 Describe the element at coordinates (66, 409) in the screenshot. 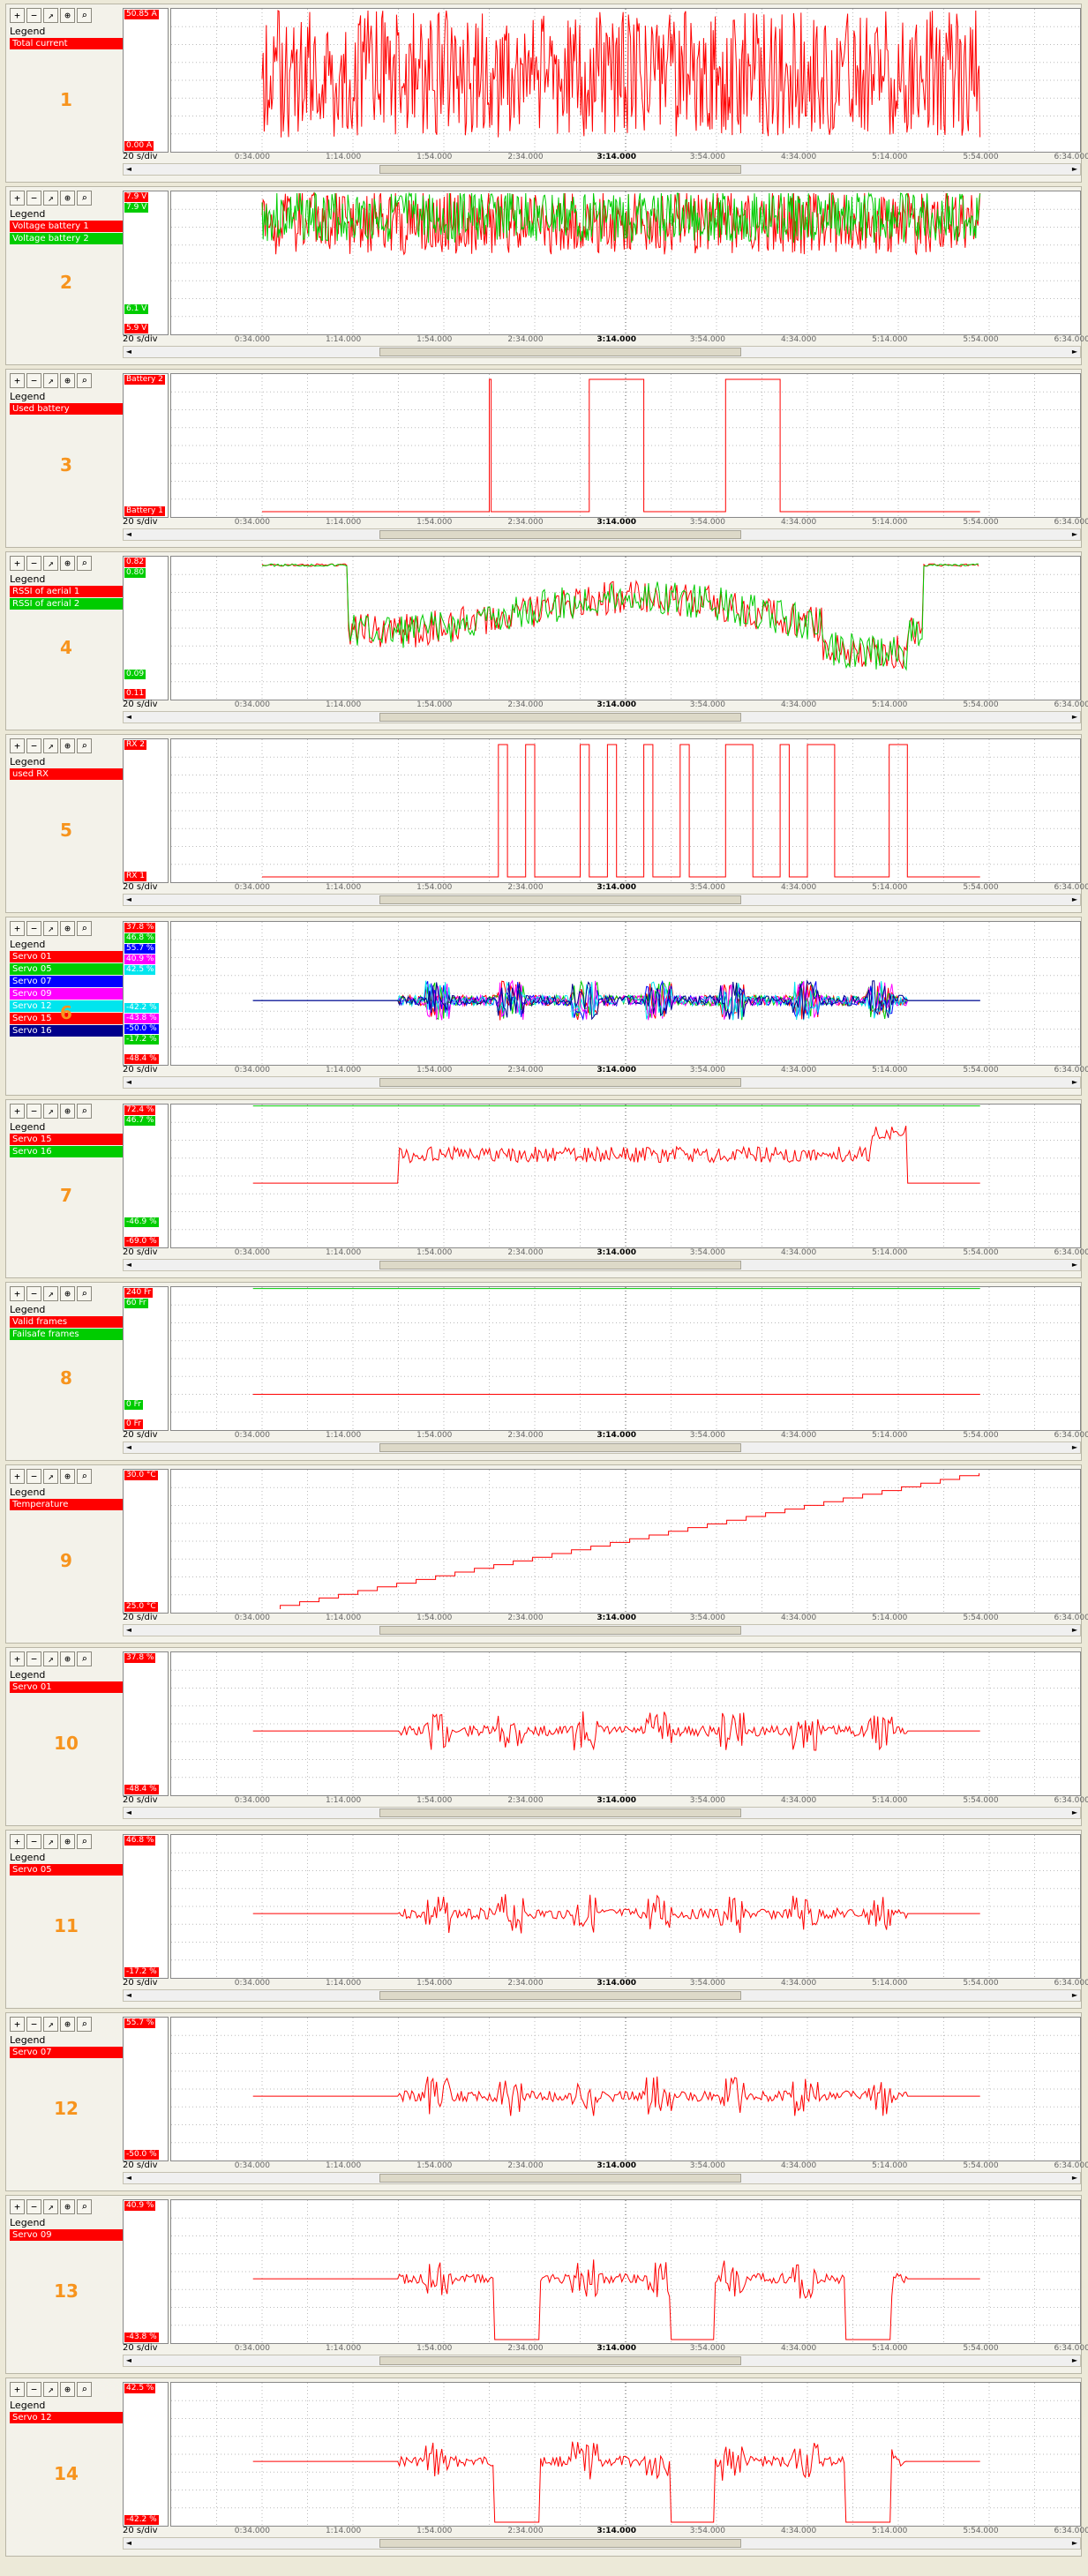

I see `legend-item: Used battery` at that location.